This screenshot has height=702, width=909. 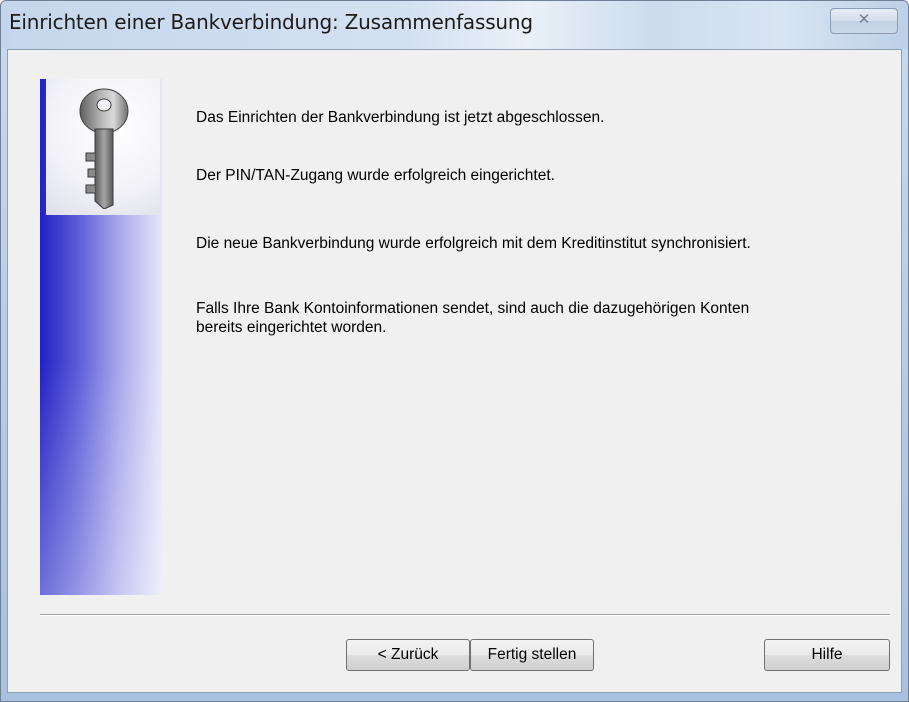 I want to click on help-button: Hilfe, so click(x=827, y=655).